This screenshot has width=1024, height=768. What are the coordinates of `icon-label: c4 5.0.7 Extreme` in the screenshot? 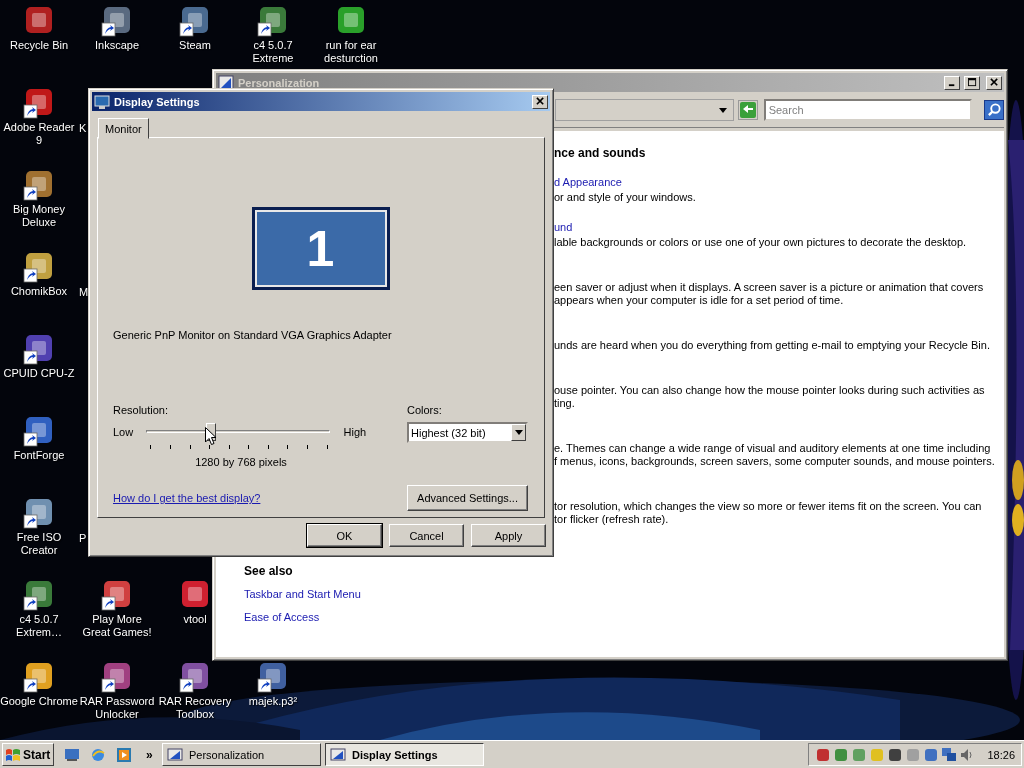 It's located at (273, 52).